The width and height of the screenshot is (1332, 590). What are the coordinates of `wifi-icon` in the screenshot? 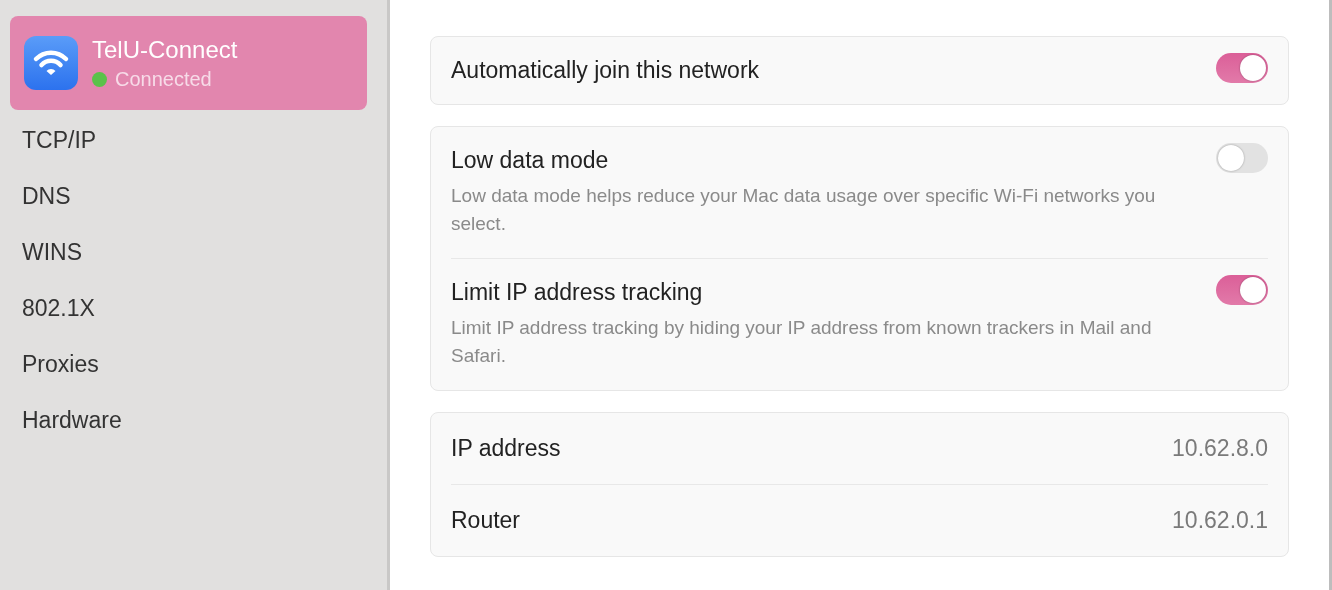 It's located at (51, 63).